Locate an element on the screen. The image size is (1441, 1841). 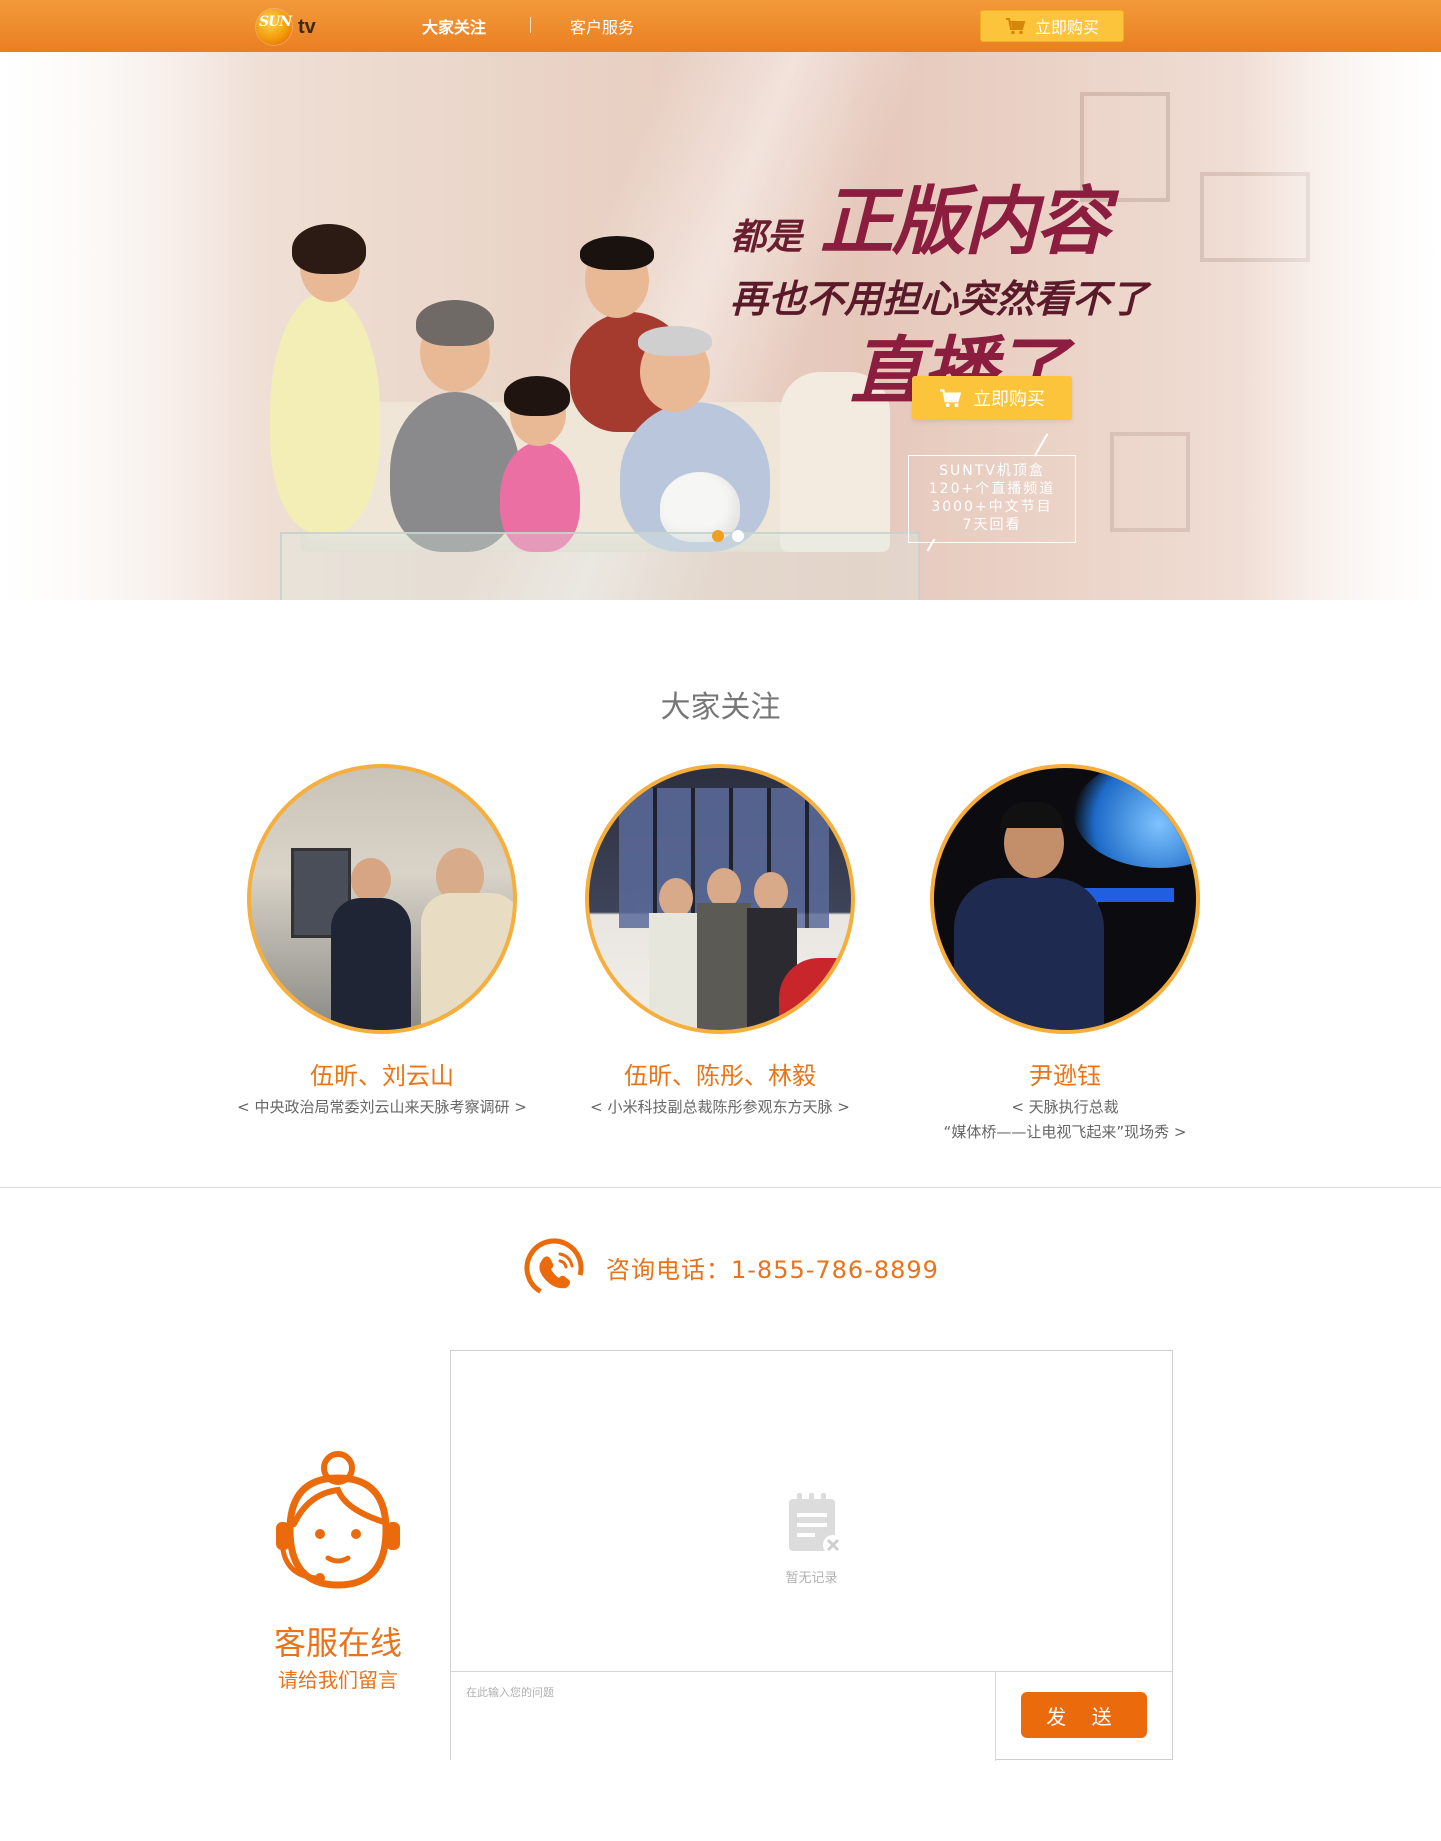
phone-icon is located at coordinates (554, 1268).